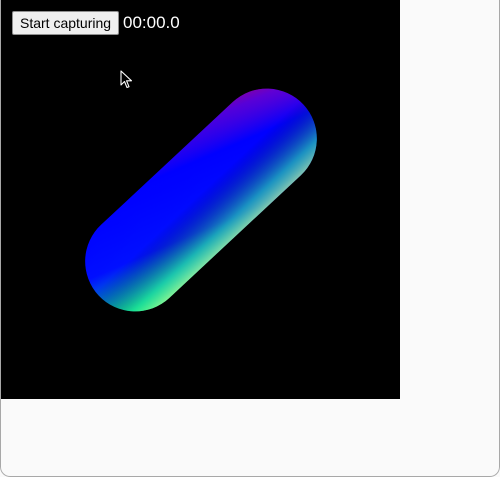 This screenshot has width=500, height=477. What do you see at coordinates (126, 79) in the screenshot?
I see `mouse-pointer-icon` at bounding box center [126, 79].